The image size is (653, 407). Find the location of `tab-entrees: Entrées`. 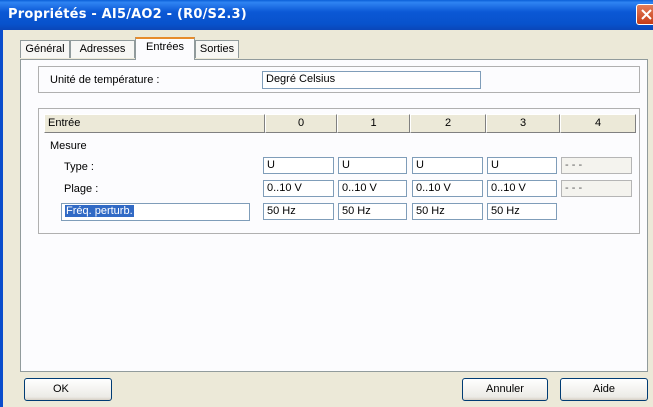

tab-entrees: Entrées is located at coordinates (165, 48).